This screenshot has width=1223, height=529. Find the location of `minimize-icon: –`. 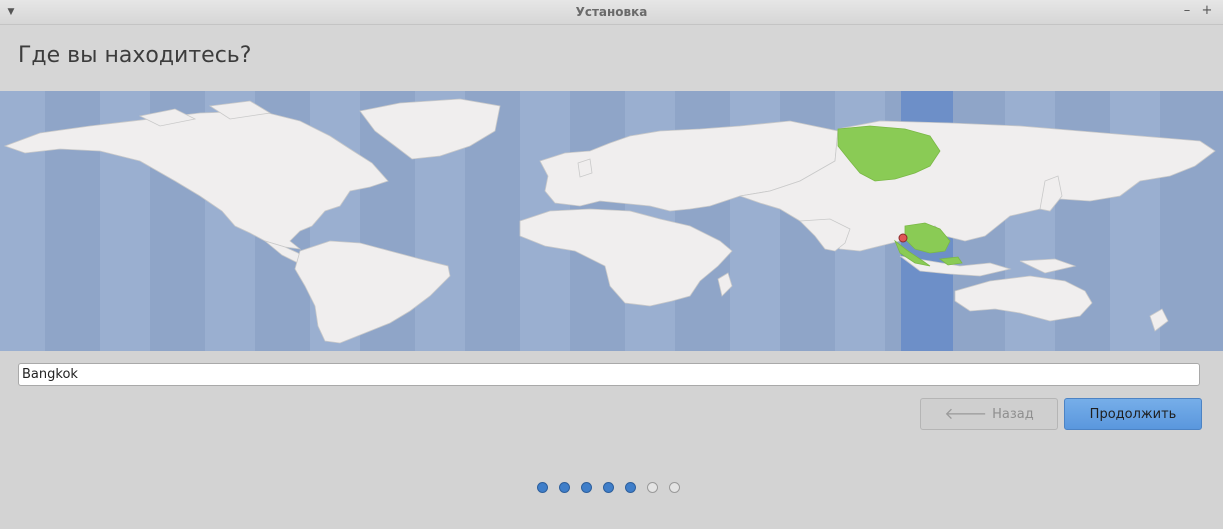

minimize-icon: – is located at coordinates (1187, 11).